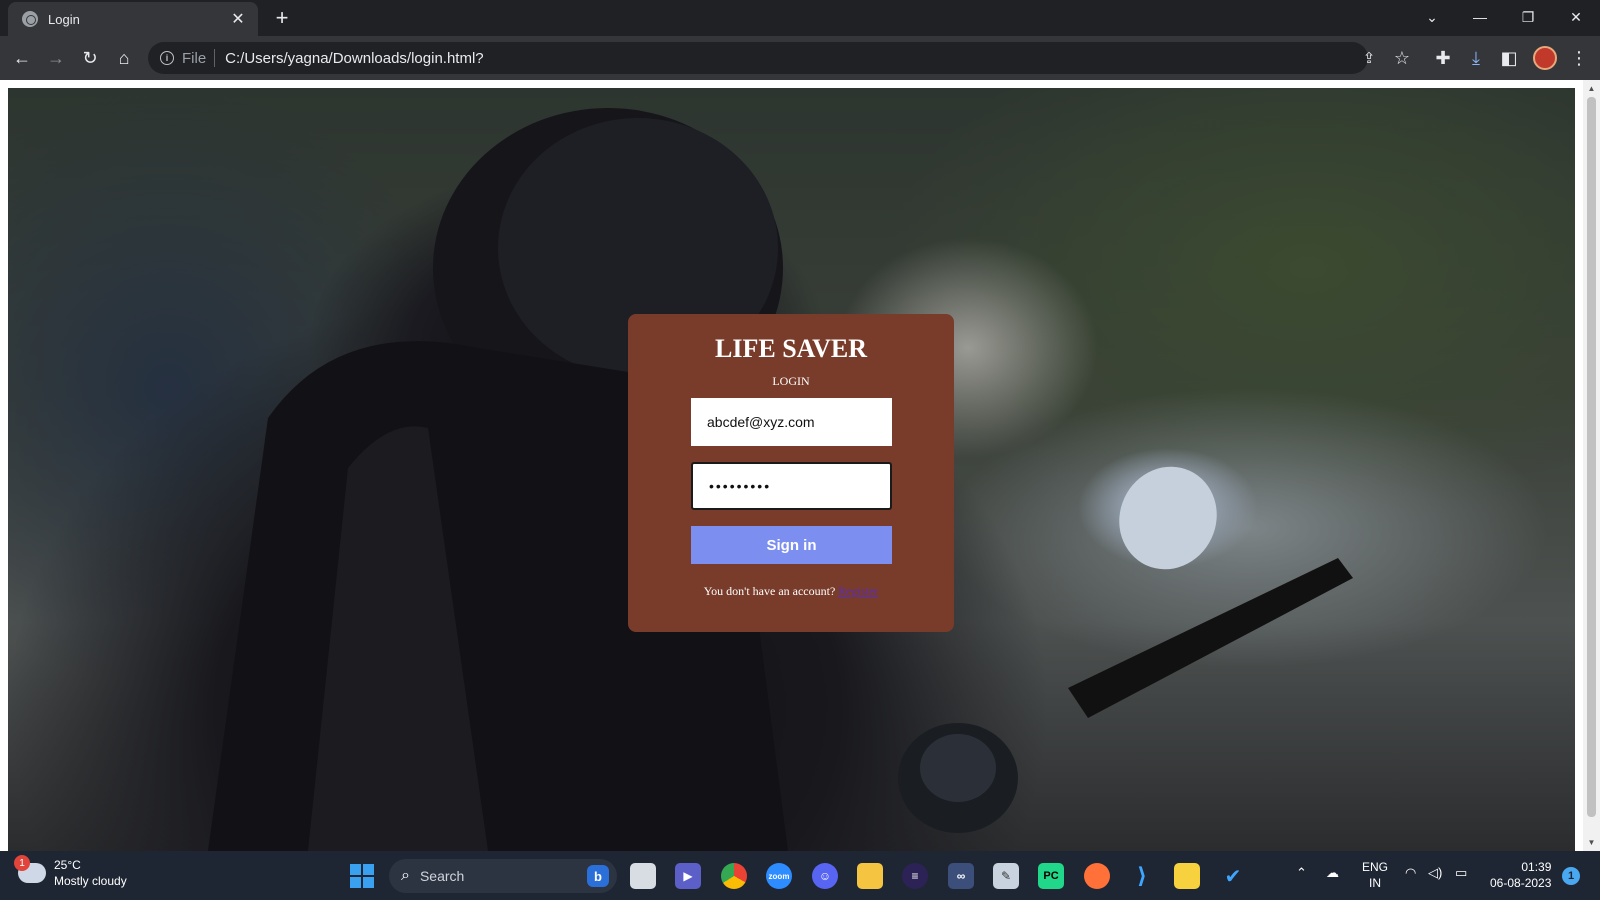 This screenshot has width=1600, height=900. Describe the element at coordinates (1097, 876) in the screenshot. I see `firefox-icon` at that location.